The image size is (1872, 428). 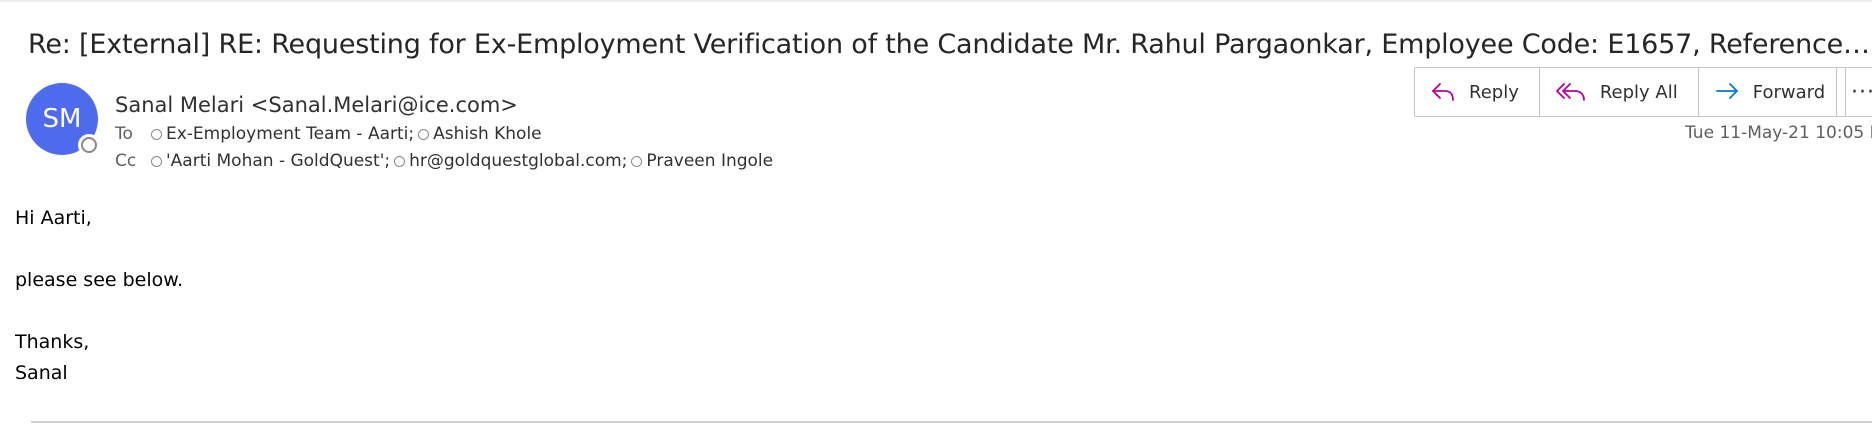 What do you see at coordinates (278, 161) in the screenshot?
I see `recipient-name: 'Aarti Mohan - GoldQuest';` at bounding box center [278, 161].